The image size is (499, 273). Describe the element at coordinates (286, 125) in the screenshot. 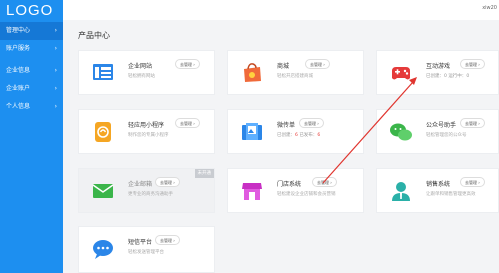

I see `product-name: 微传单` at that location.